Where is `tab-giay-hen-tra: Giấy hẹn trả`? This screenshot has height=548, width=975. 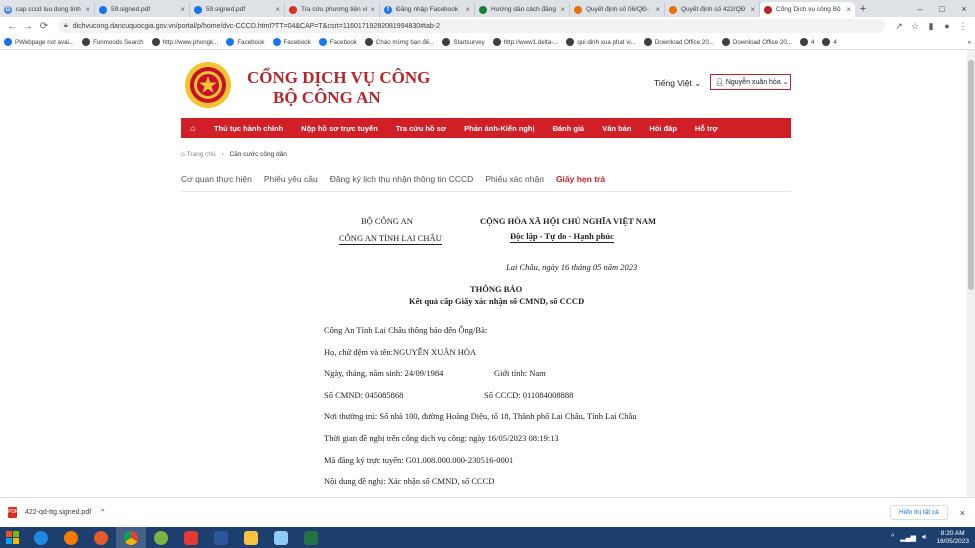 tab-giay-hen-tra: Giấy hẹn trả is located at coordinates (580, 182).